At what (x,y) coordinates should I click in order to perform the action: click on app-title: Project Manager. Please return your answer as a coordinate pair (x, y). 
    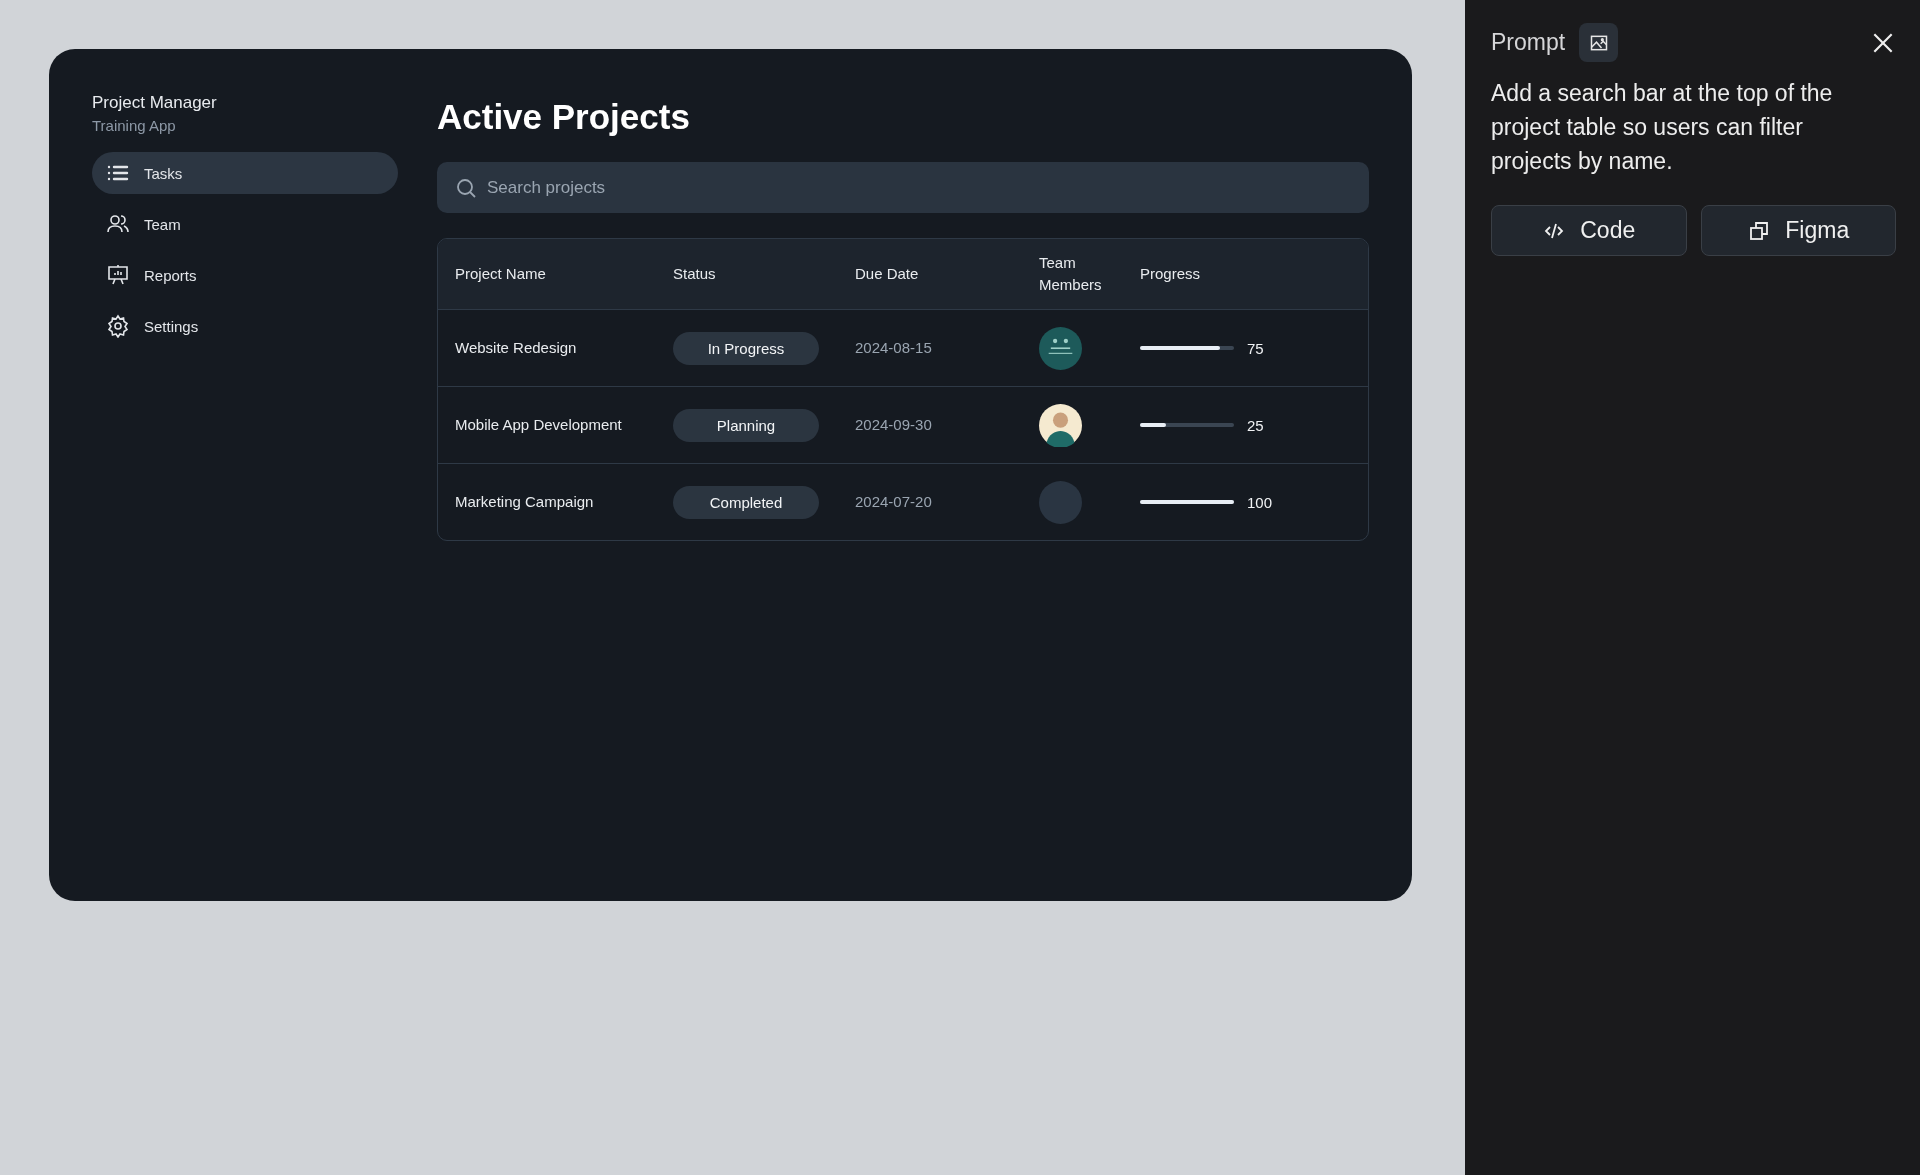
    Looking at the image, I should click on (155, 103).